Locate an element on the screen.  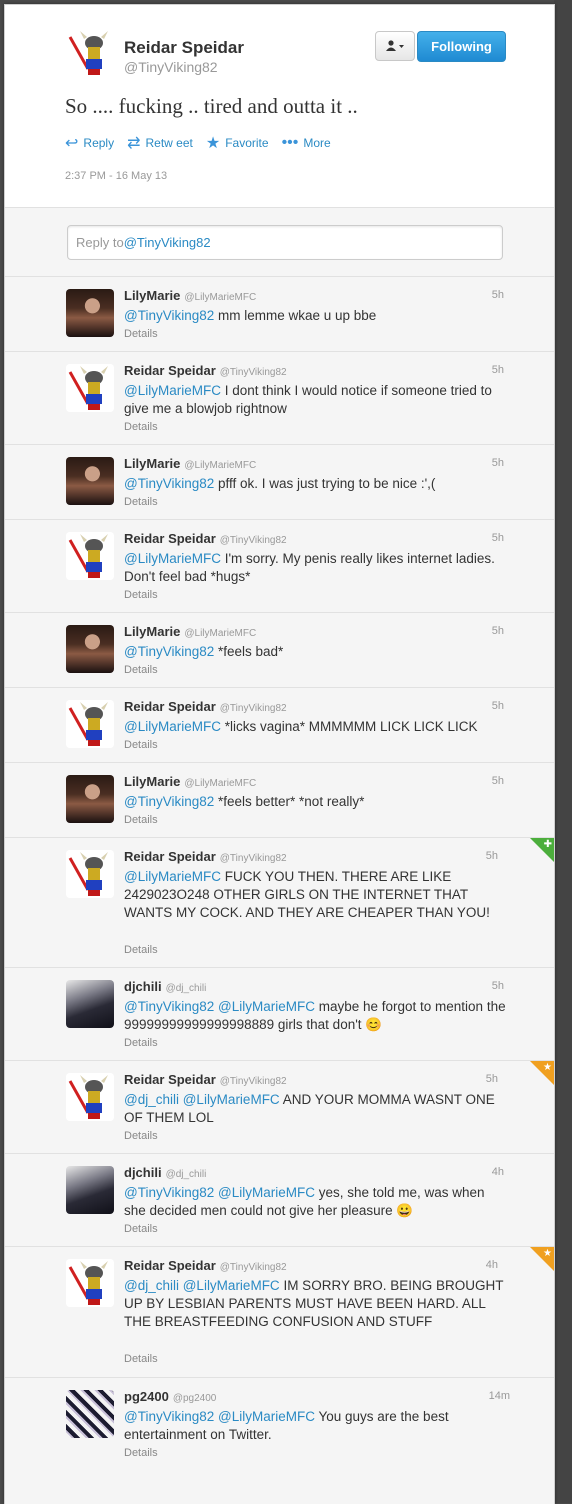
reply-time: 14m is located at coordinates (499, 1396).